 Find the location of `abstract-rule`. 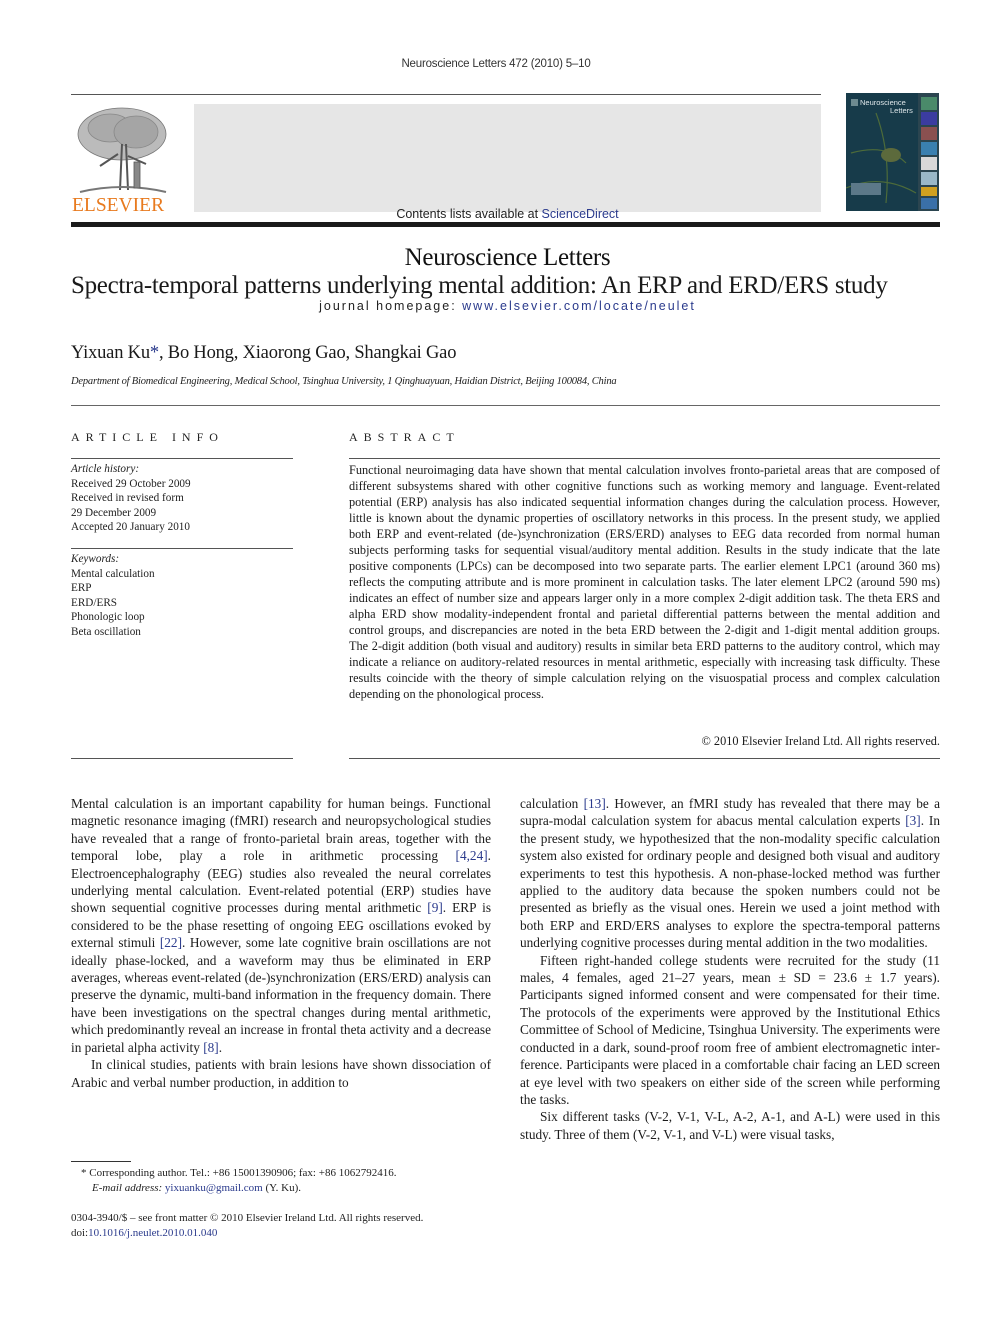

abstract-rule is located at coordinates (644, 458).